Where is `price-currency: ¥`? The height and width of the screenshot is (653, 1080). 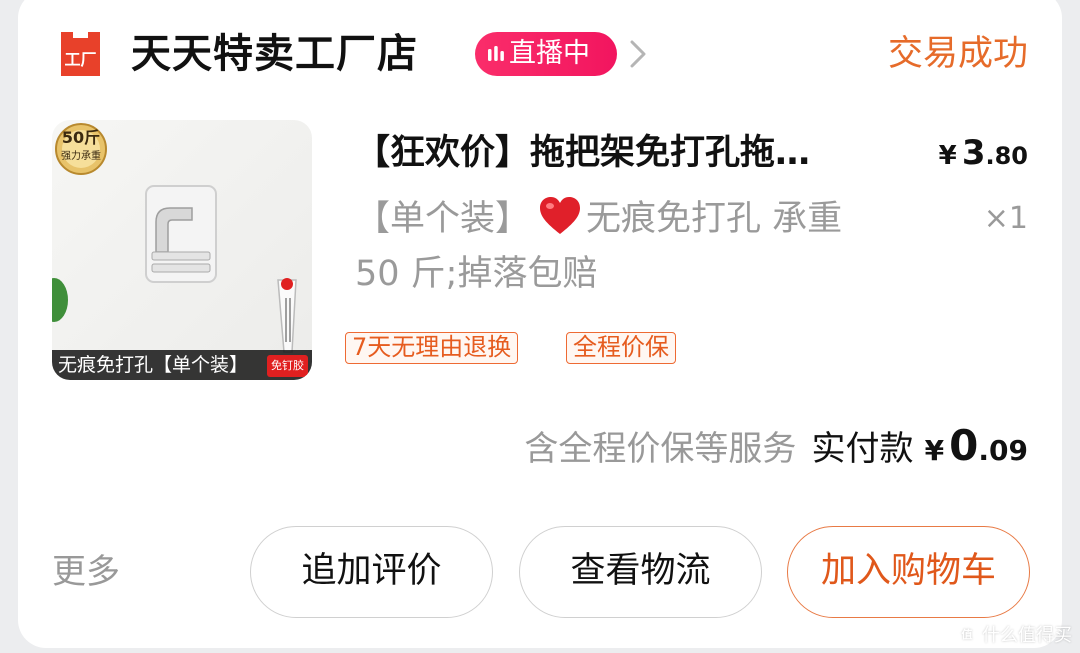
price-currency: ¥ is located at coordinates (947, 156).